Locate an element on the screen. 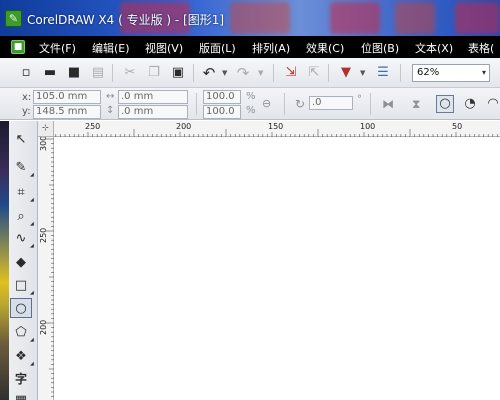 The image size is (500, 400). new-icon: ▫ is located at coordinates (26, 73).